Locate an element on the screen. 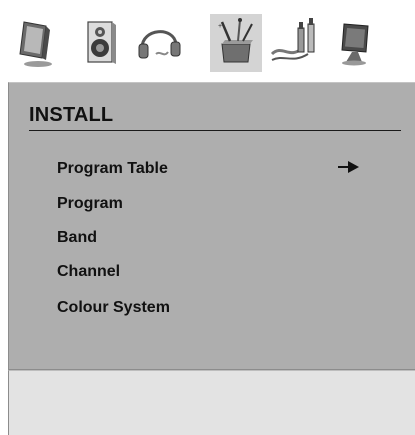  tab-install: + is located at coordinates (236, 43).